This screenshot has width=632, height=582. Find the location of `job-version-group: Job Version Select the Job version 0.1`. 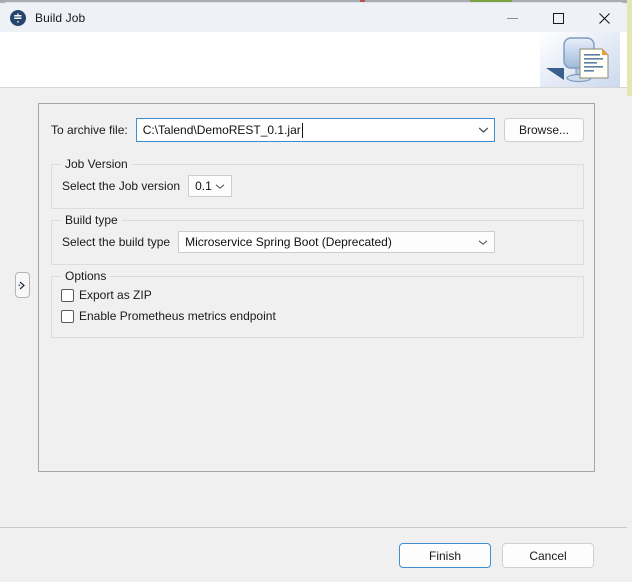

job-version-group: Job Version Select the Job version 0.1 is located at coordinates (317, 183).